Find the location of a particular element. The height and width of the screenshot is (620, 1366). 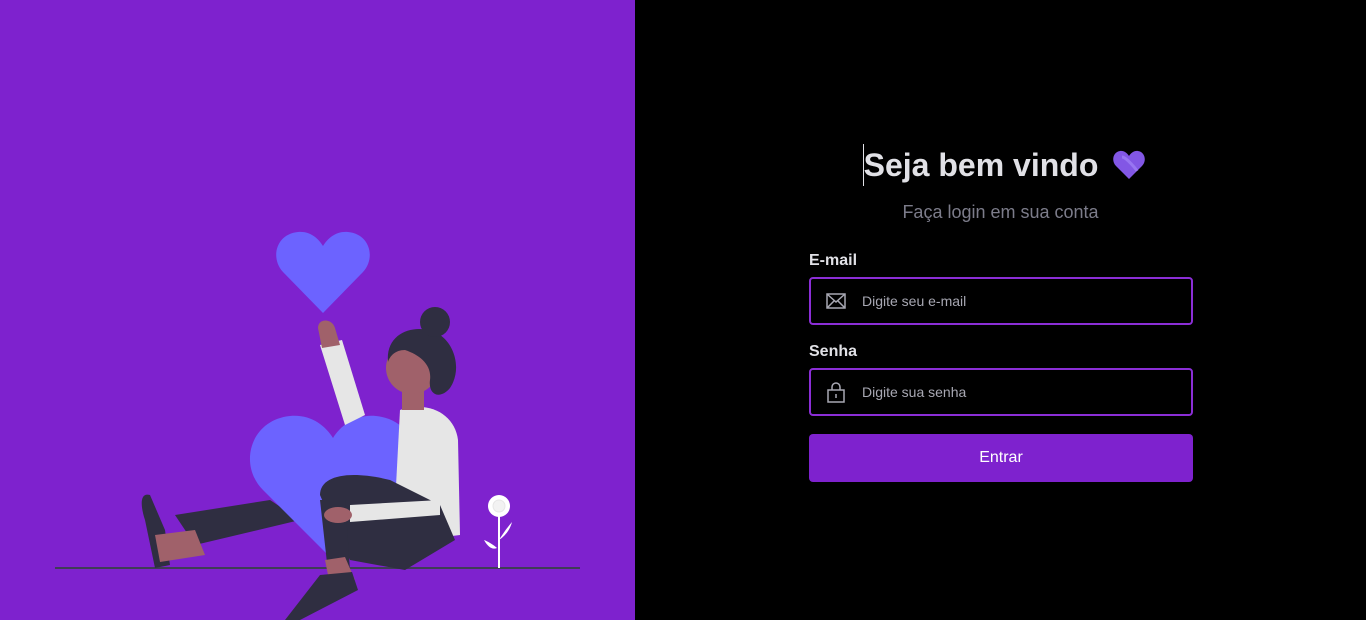

email-input is located at coordinates (1012, 301).